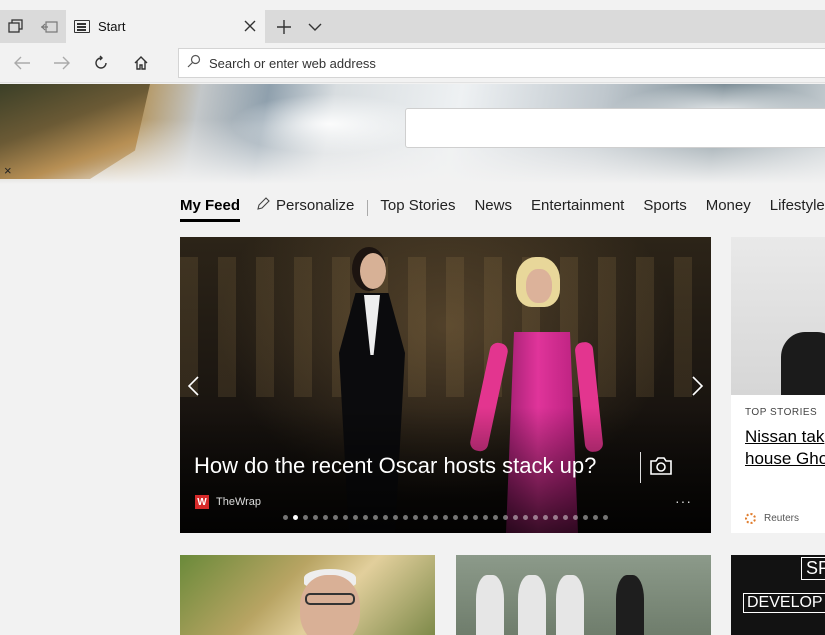 Image resolution: width=825 pixels, height=635 pixels. I want to click on source-name: TheWrap, so click(239, 502).